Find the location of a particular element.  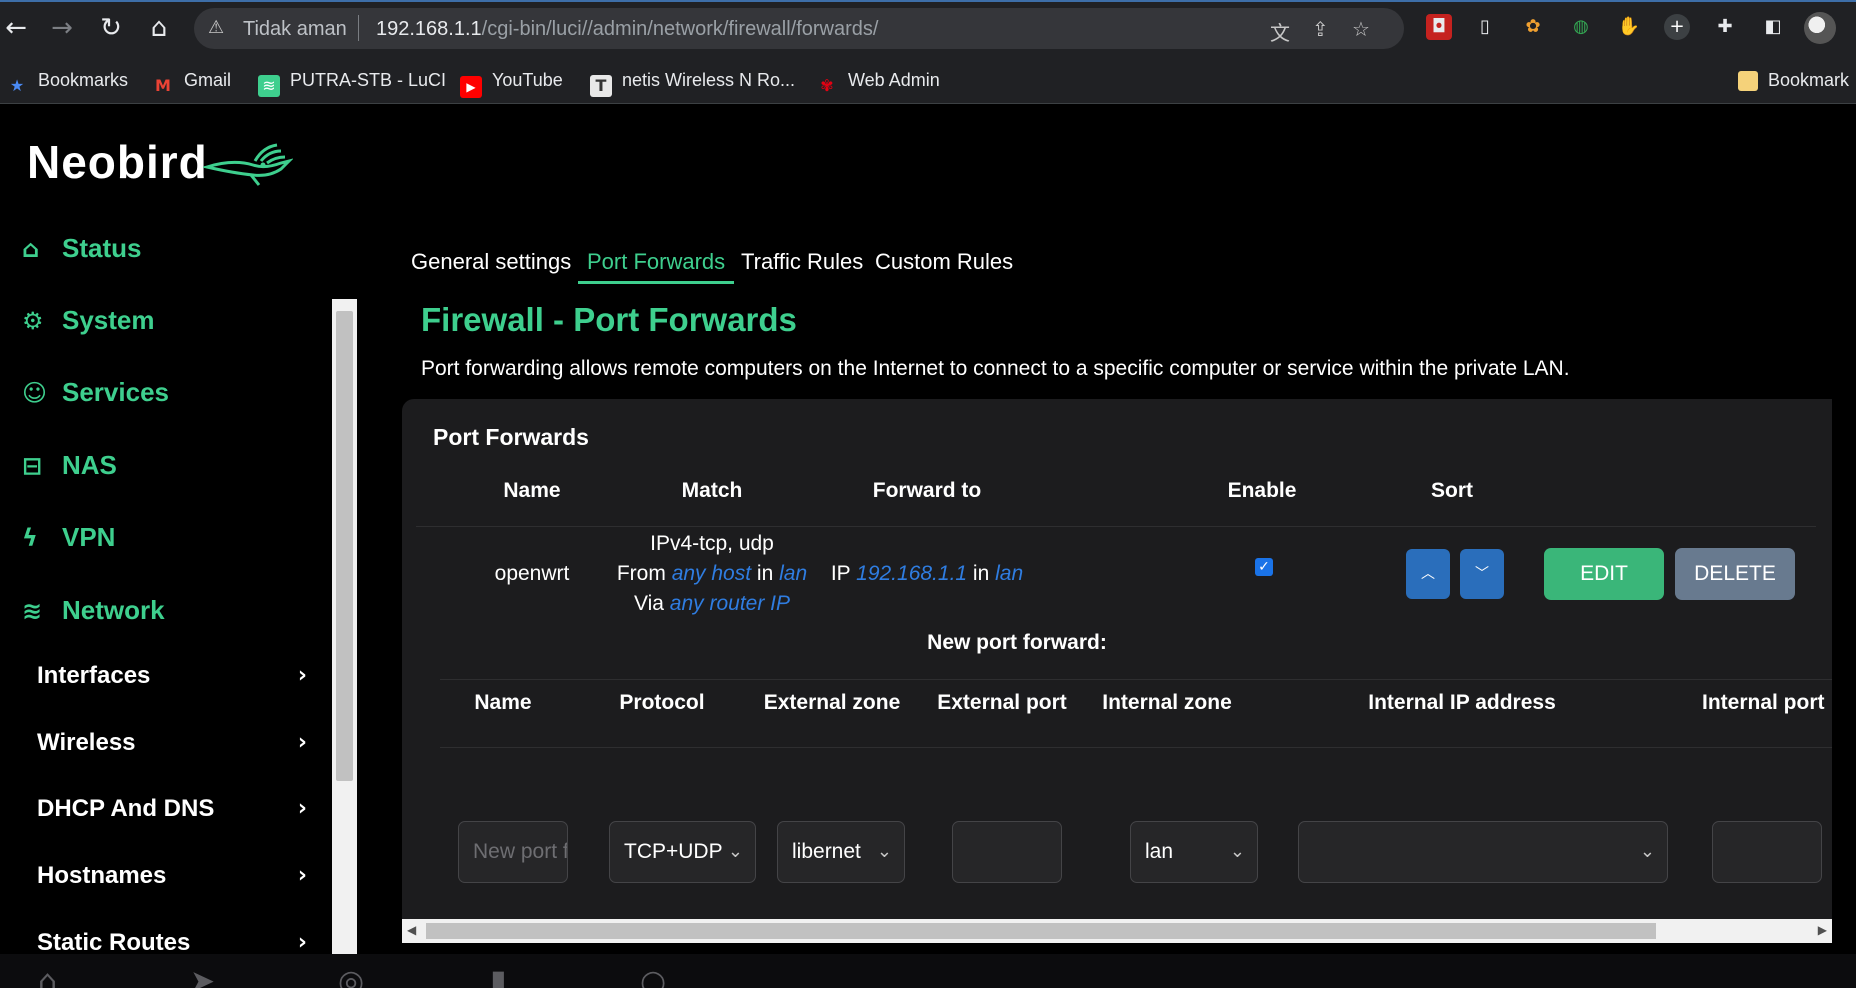

brand-logo: Neobird is located at coordinates (117, 162).